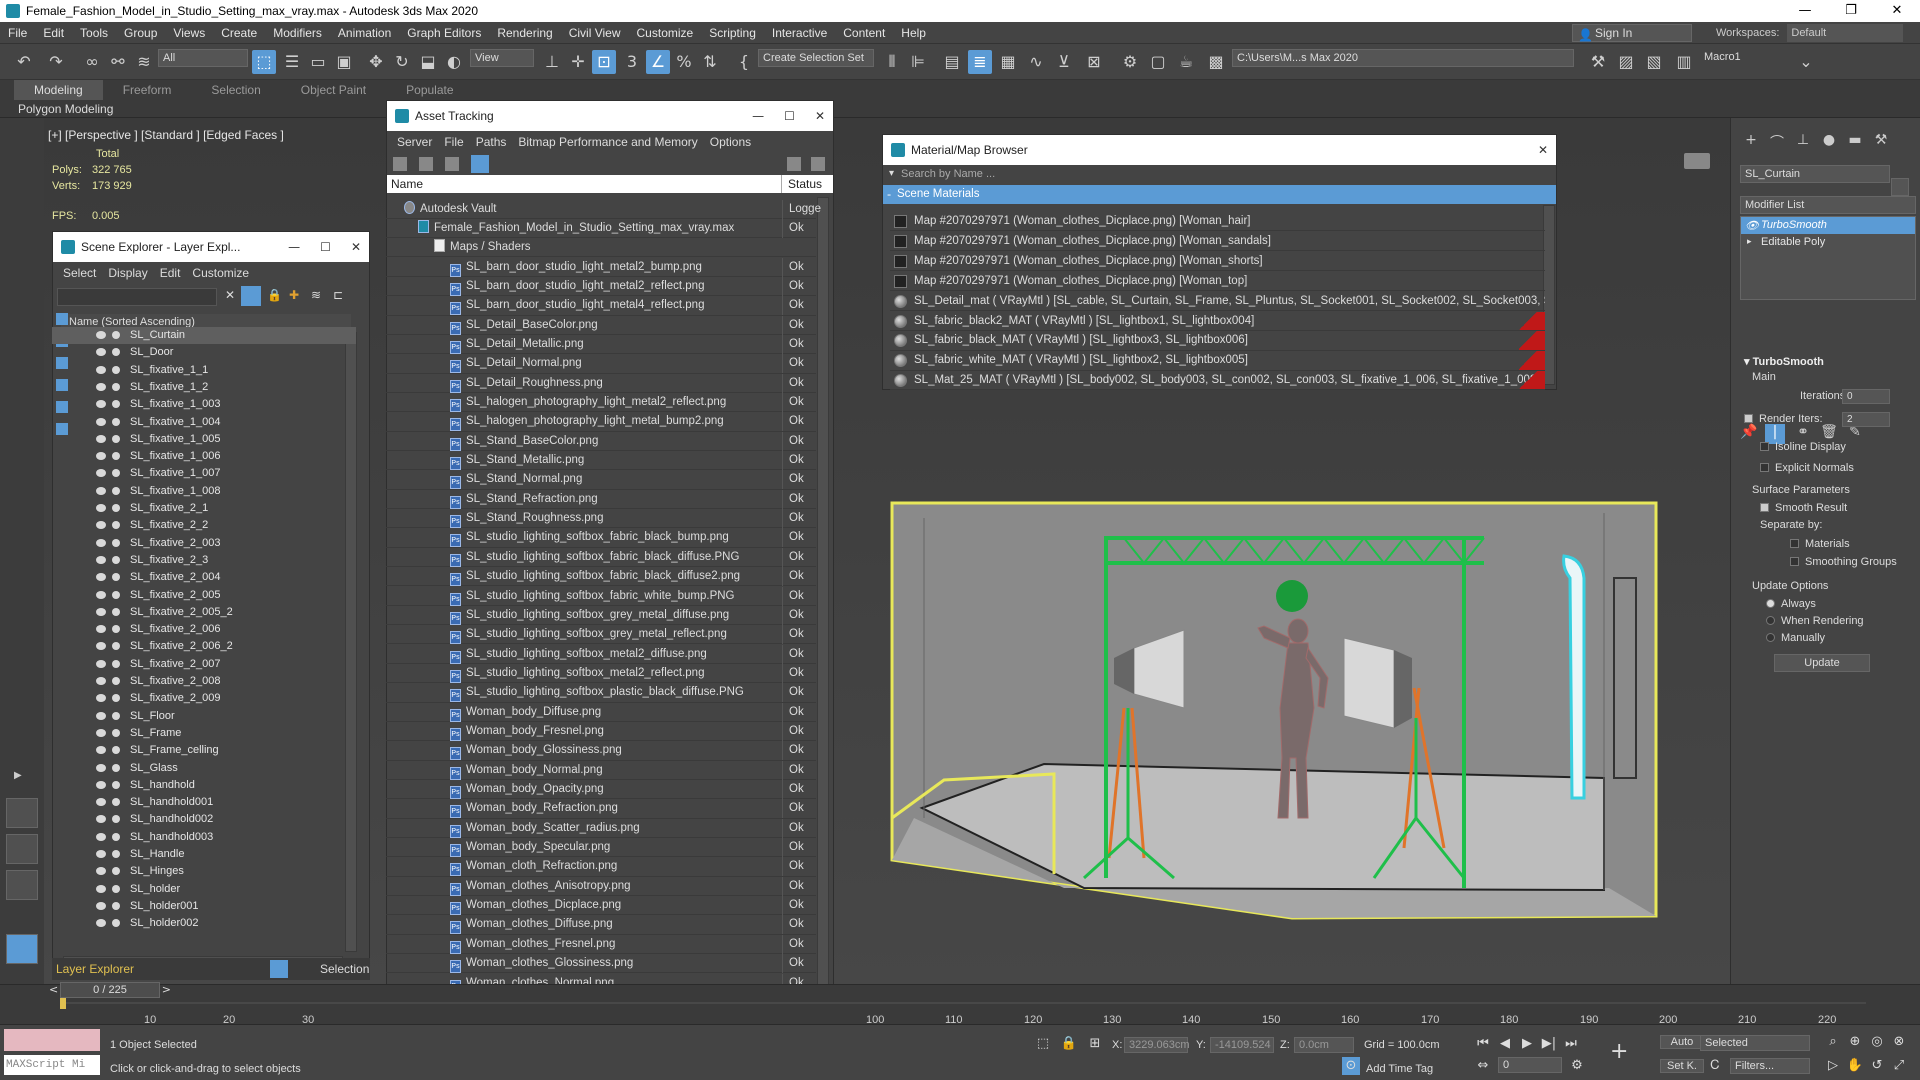  What do you see at coordinates (1828, 205) in the screenshot?
I see `modifier-list-dropdown: Modifier List` at bounding box center [1828, 205].